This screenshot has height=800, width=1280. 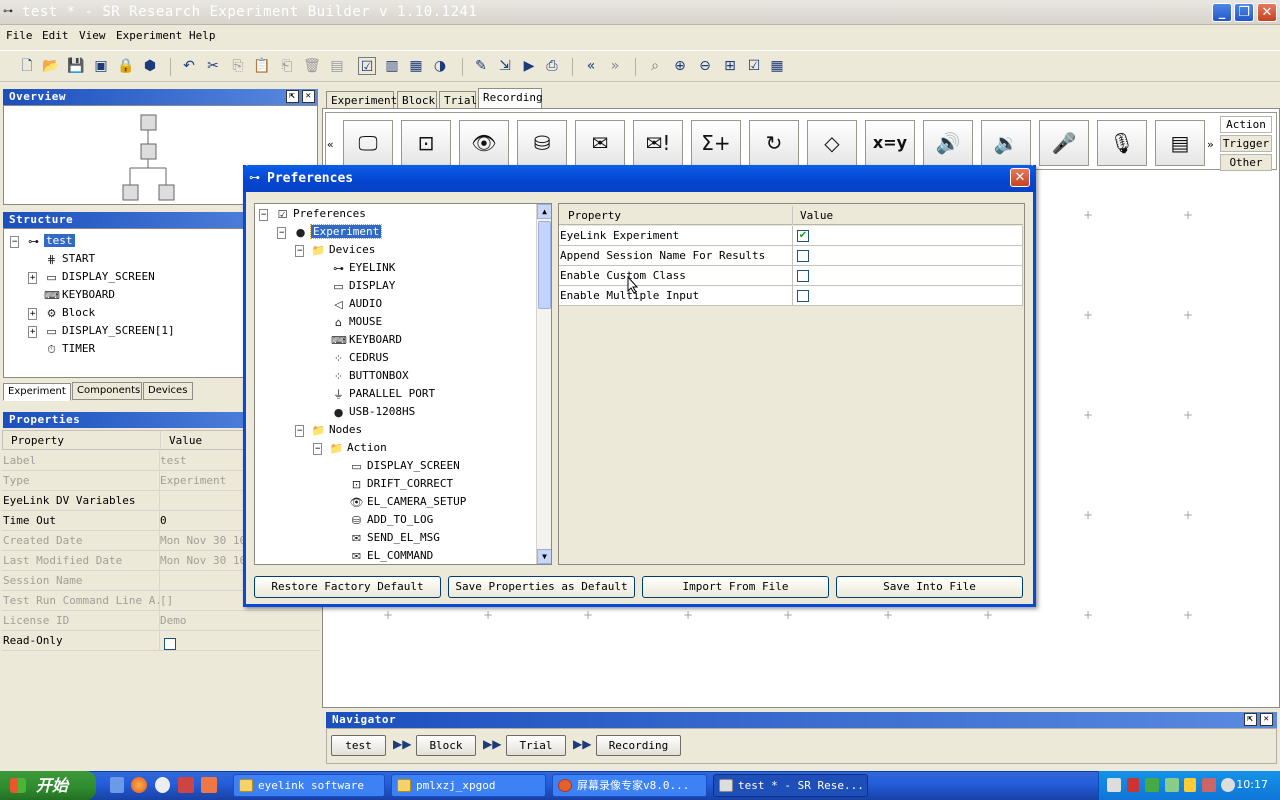 I want to click on task-pmlxzj: pmlxzj_xpgod, so click(x=468, y=785).